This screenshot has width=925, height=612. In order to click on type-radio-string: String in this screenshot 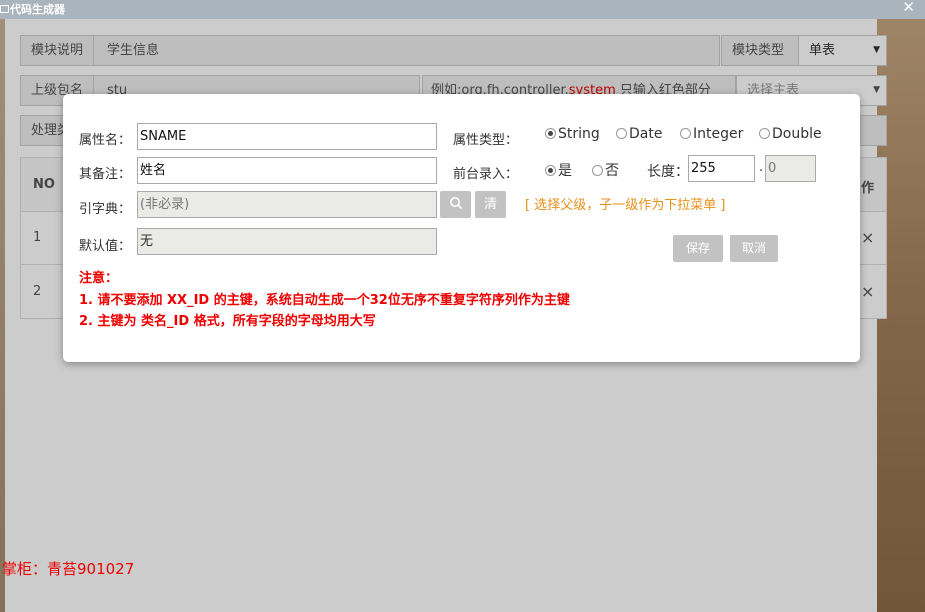, I will do `click(572, 134)`.